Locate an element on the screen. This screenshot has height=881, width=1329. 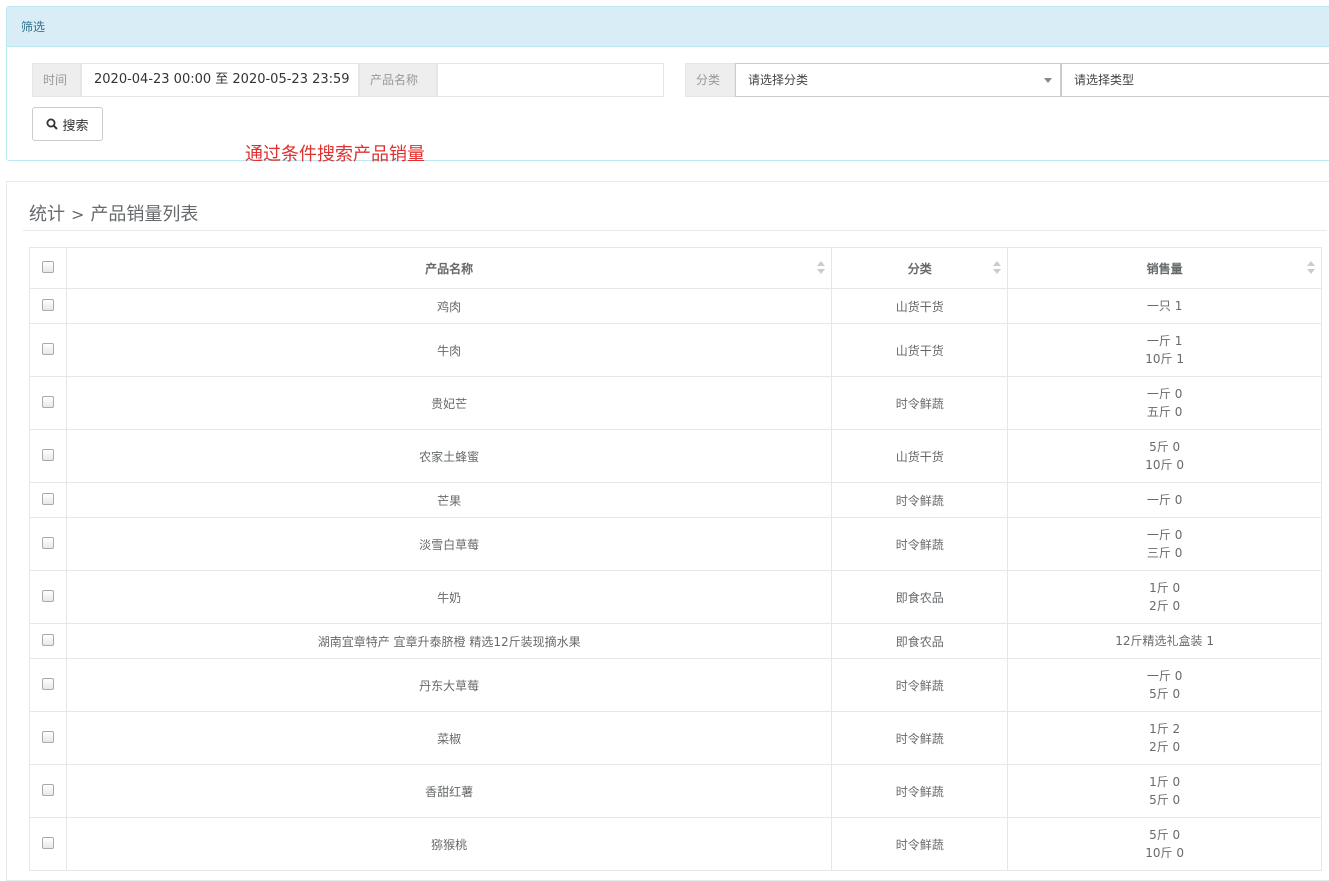
search-icon is located at coordinates (52, 124).